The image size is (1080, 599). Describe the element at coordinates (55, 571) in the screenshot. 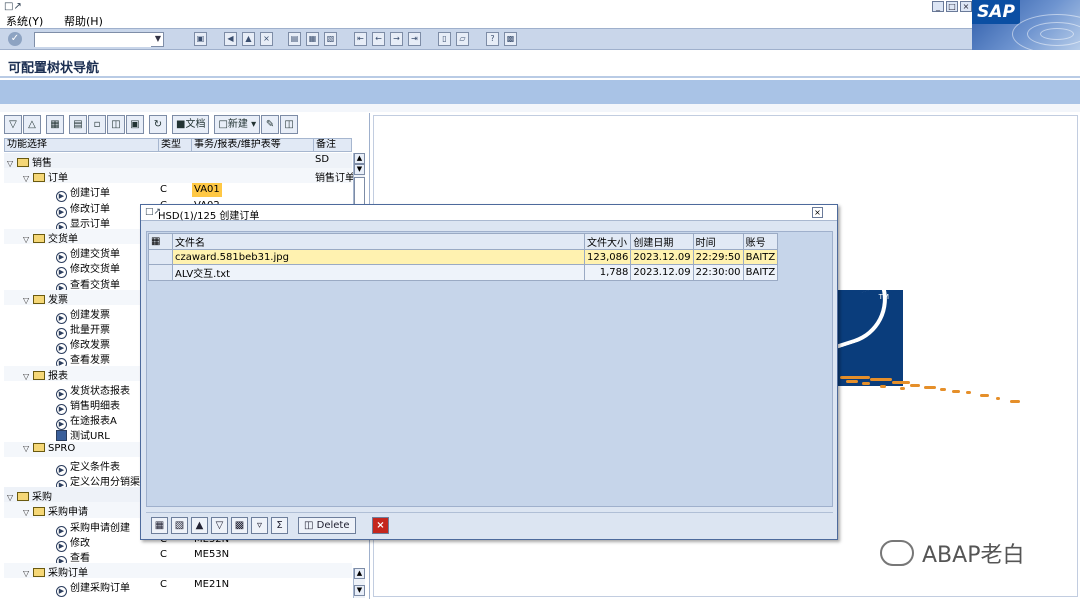

I see `tree-node: ▽ 采购订单` at that location.